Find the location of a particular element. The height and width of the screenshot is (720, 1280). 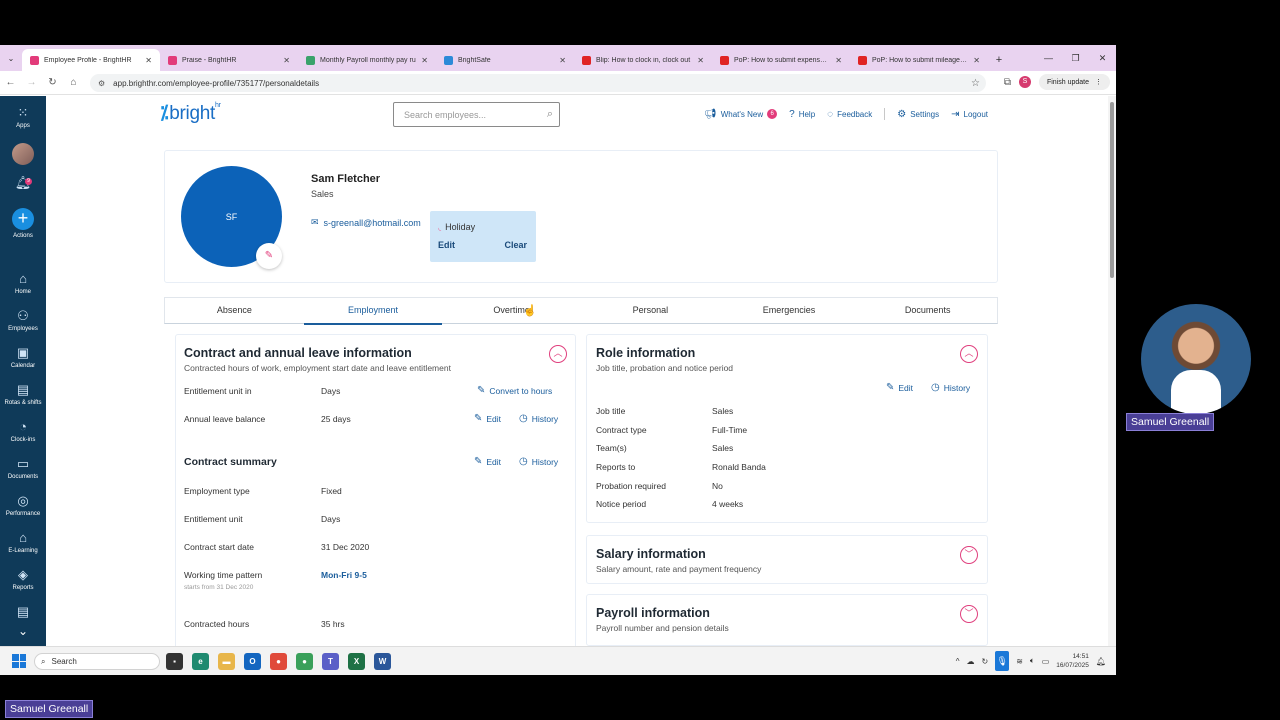

file-explorer-icon: ▬ is located at coordinates (226, 661).